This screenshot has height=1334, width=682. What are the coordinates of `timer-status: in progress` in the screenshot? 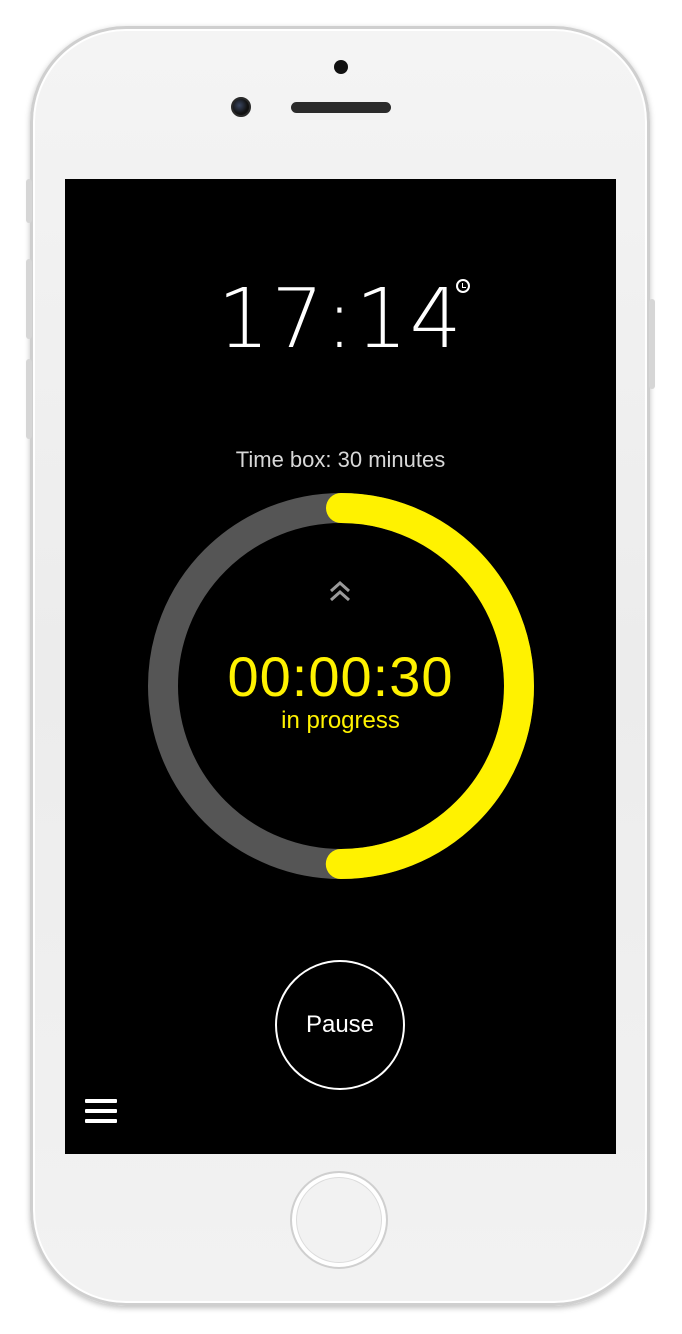 It's located at (340, 720).